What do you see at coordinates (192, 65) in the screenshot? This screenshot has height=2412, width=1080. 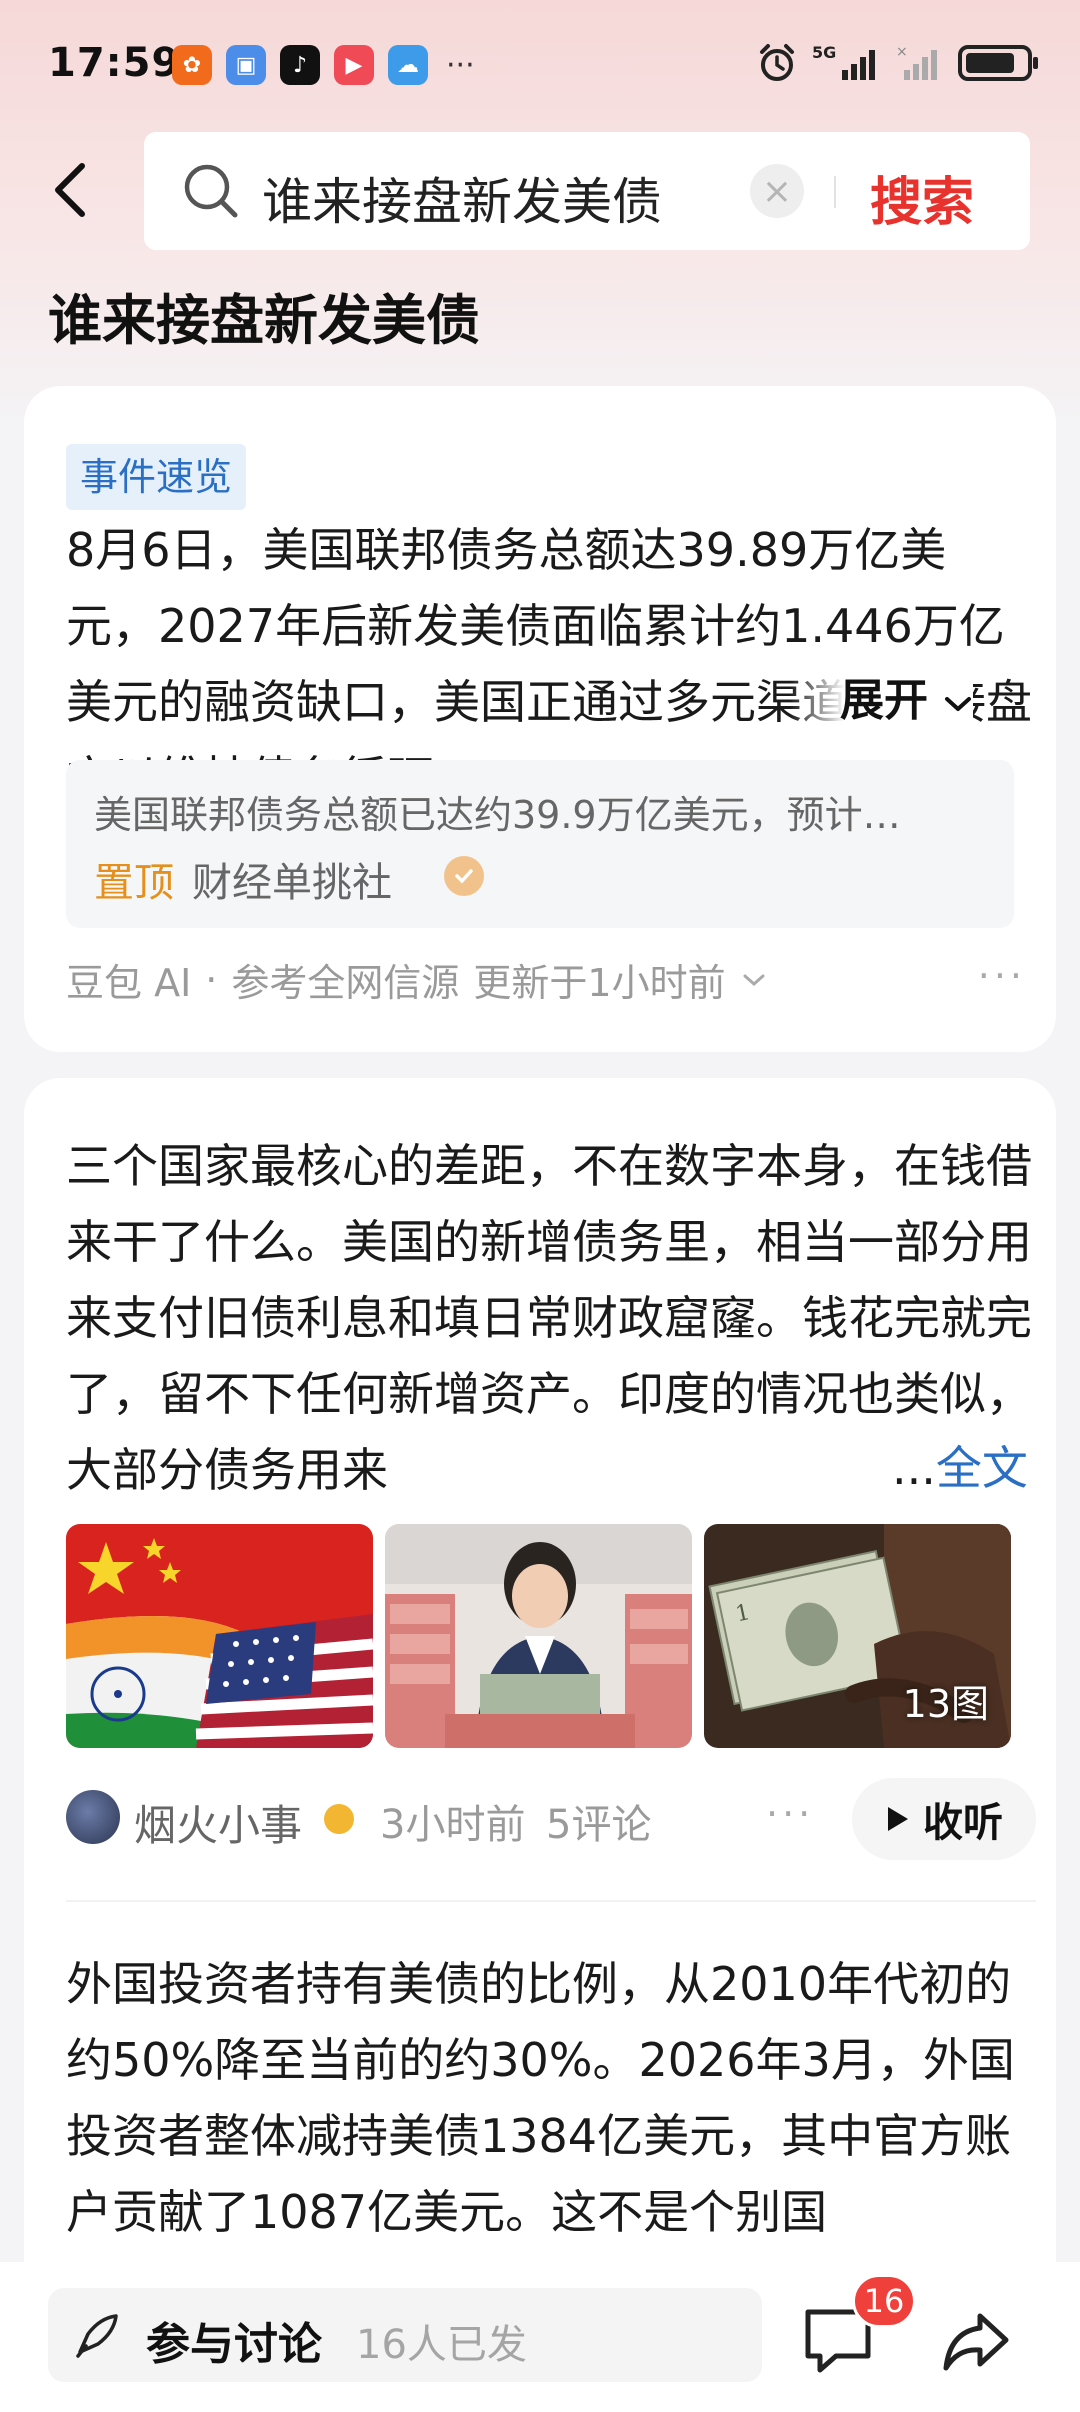 I see `kuaishou-icon: ✿` at bounding box center [192, 65].